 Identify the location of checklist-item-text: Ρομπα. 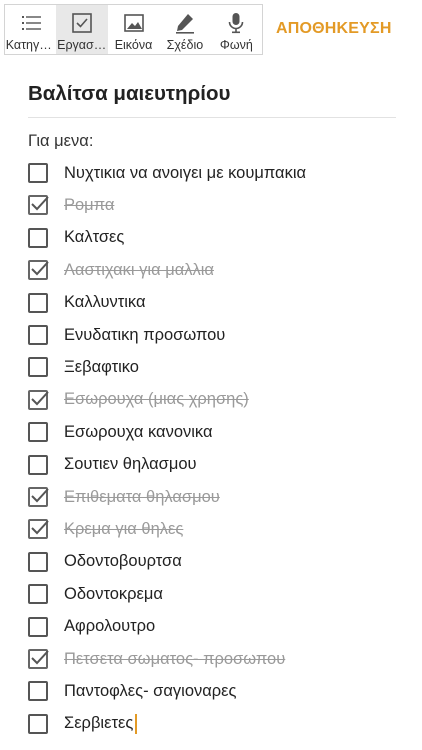
(89, 205).